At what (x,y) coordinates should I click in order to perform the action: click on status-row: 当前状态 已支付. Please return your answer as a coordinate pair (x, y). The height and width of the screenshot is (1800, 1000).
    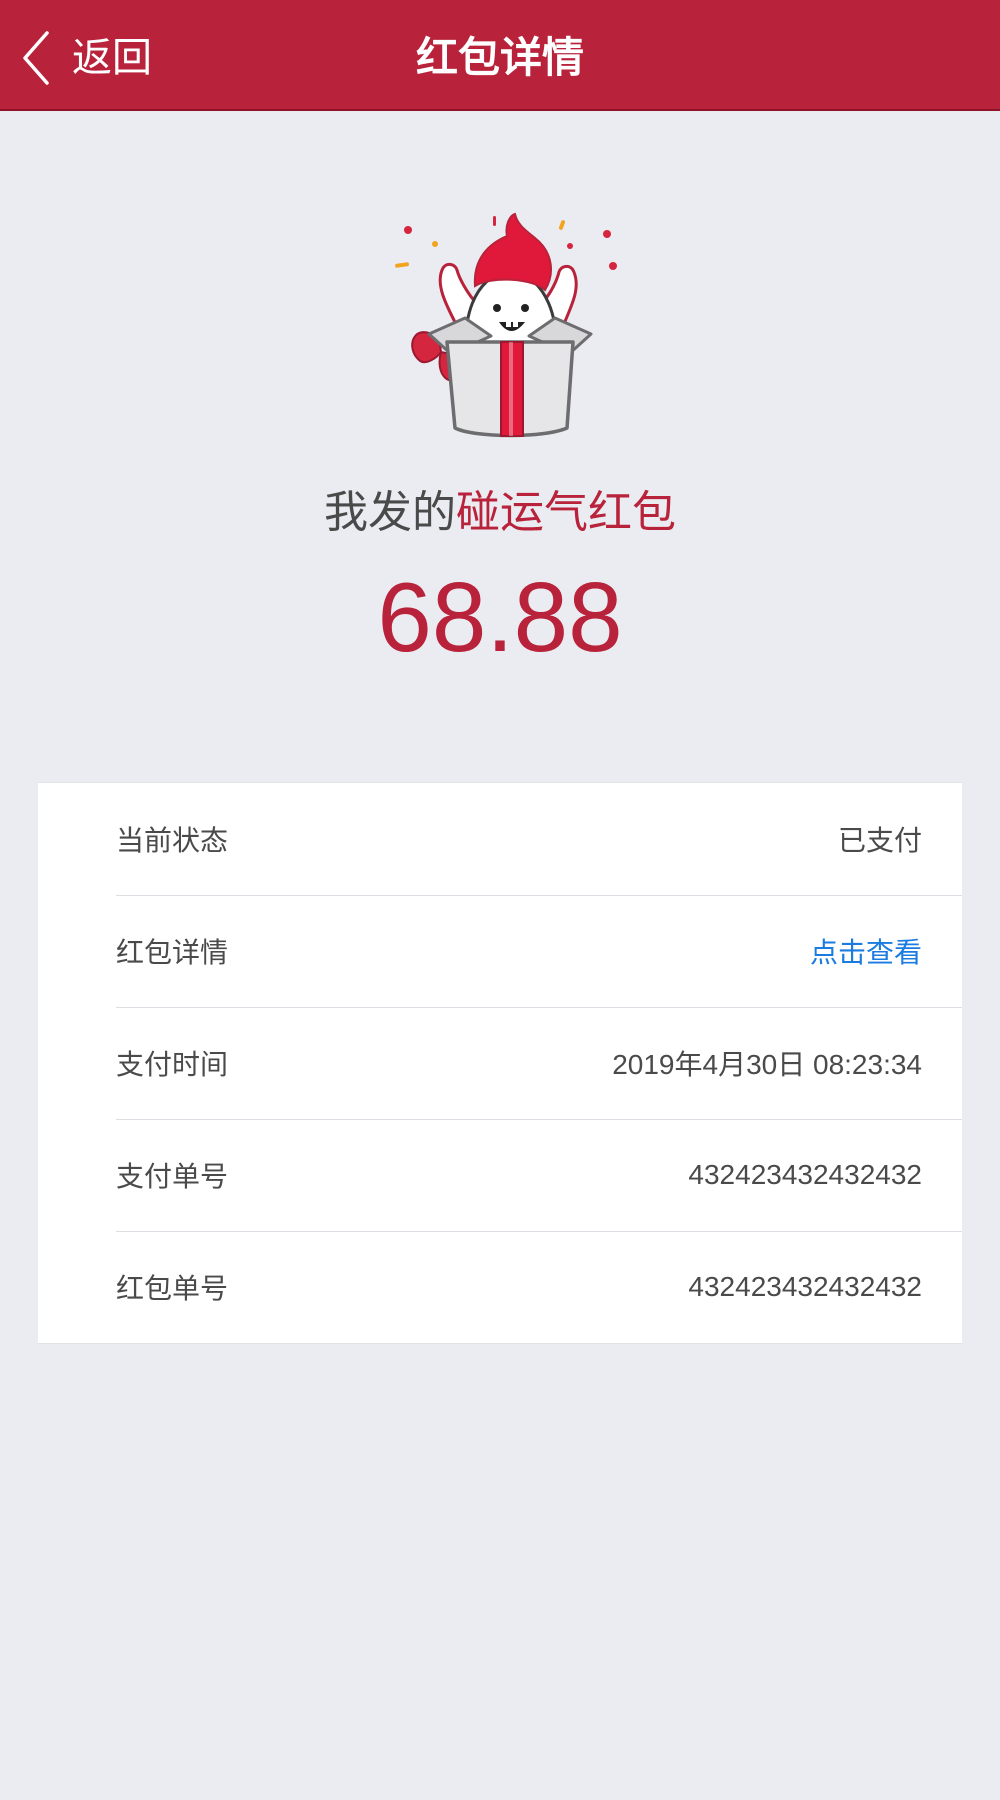
    Looking at the image, I should click on (500, 839).